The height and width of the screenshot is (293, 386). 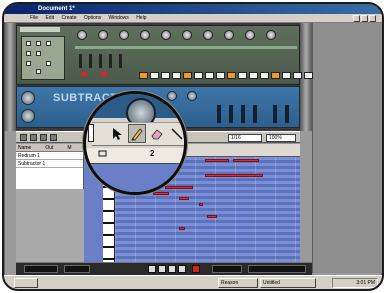 What do you see at coordinates (245, 138) in the screenshot?
I see `snap-select: 1/16` at bounding box center [245, 138].